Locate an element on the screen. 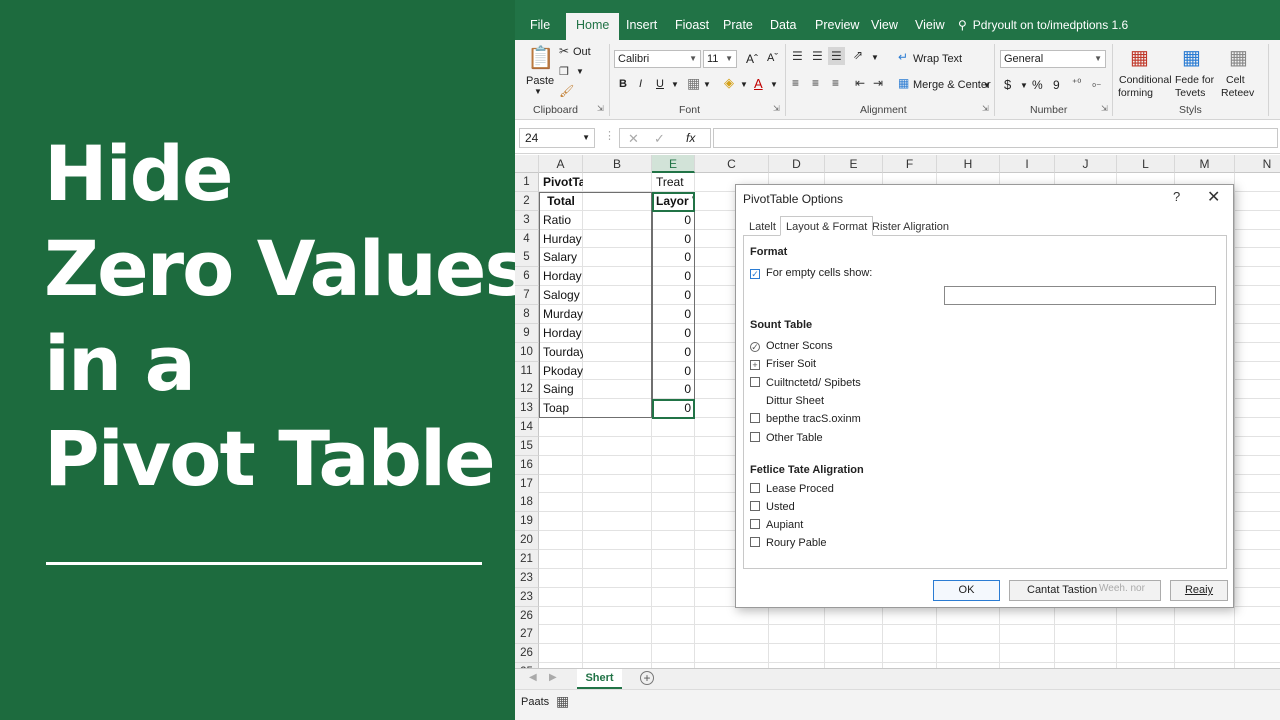  add-sheet-icon: + is located at coordinates (647, 678).